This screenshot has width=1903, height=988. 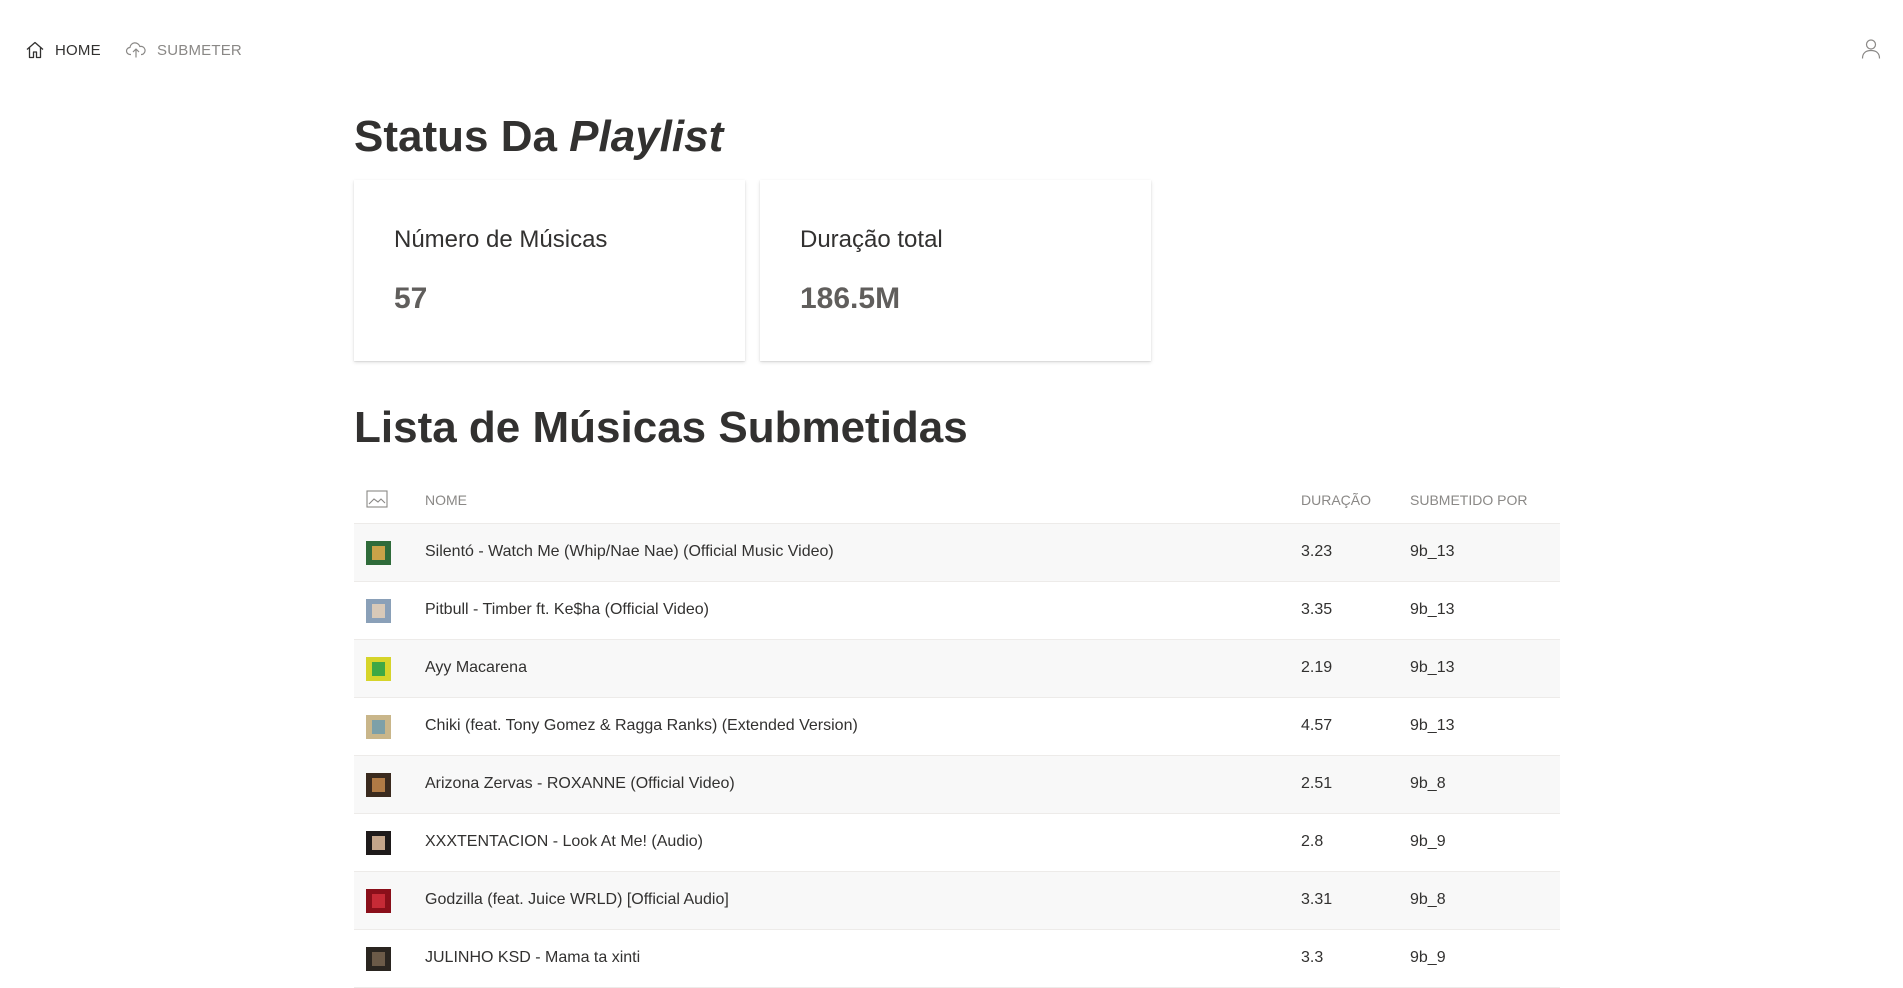 I want to click on stat-card-value: 57, so click(x=411, y=298).